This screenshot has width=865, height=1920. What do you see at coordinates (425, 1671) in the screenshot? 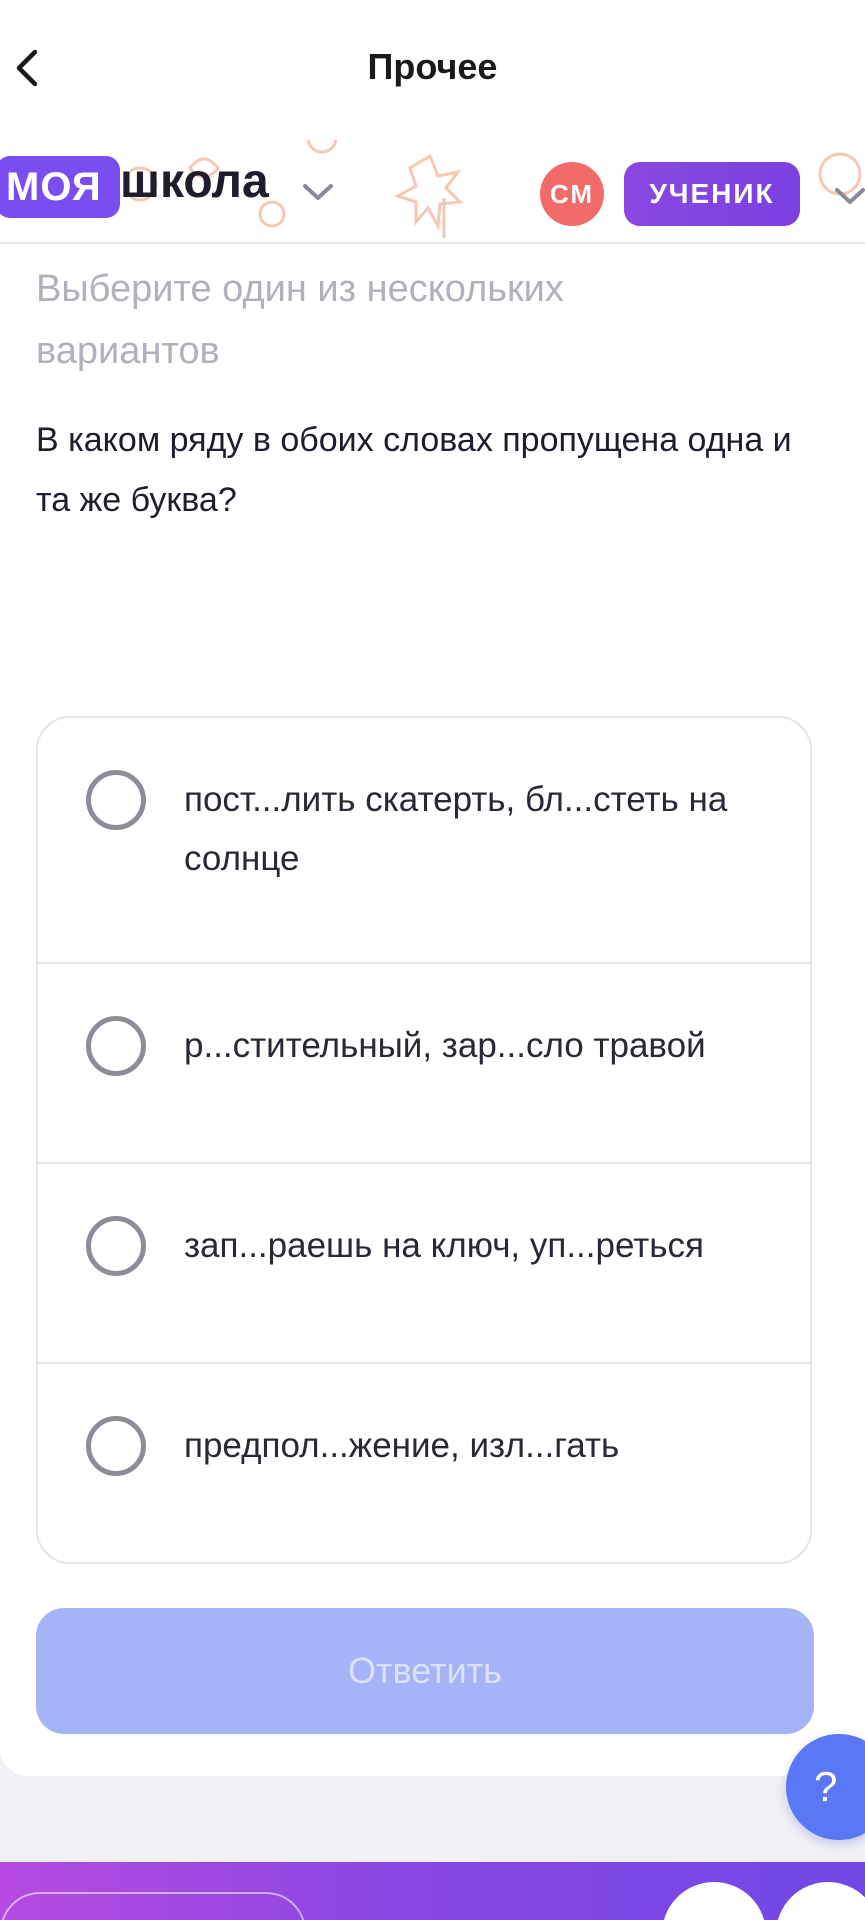
I see `submit-answer-button: Ответить` at bounding box center [425, 1671].